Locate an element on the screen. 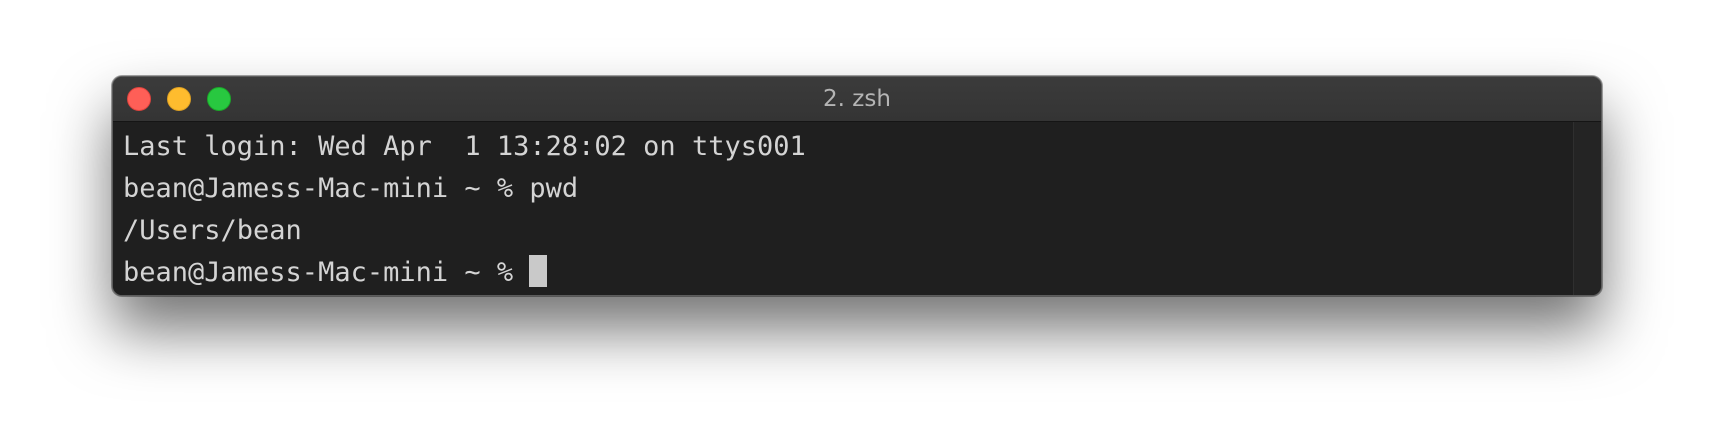 Image resolution: width=1714 pixels, height=446 pixels. vertical-scrollbar is located at coordinates (1587, 208).